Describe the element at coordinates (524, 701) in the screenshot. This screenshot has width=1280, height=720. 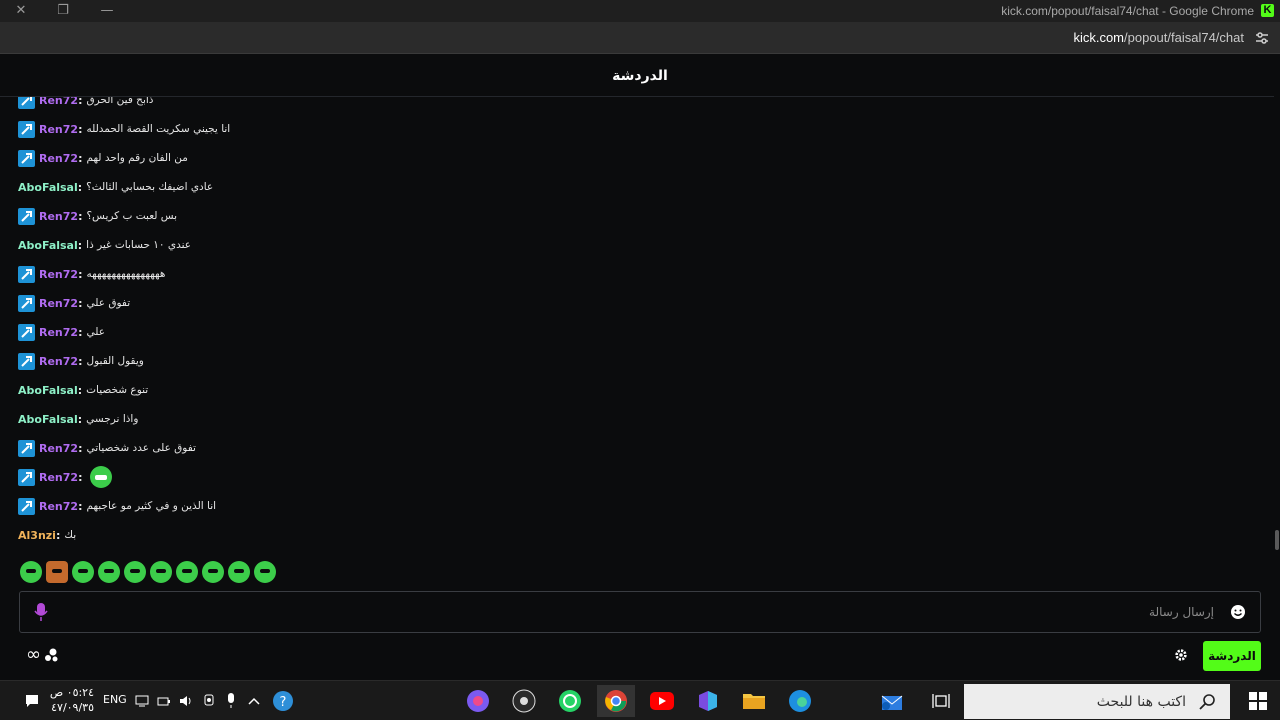
I see `obs-app-icon` at that location.